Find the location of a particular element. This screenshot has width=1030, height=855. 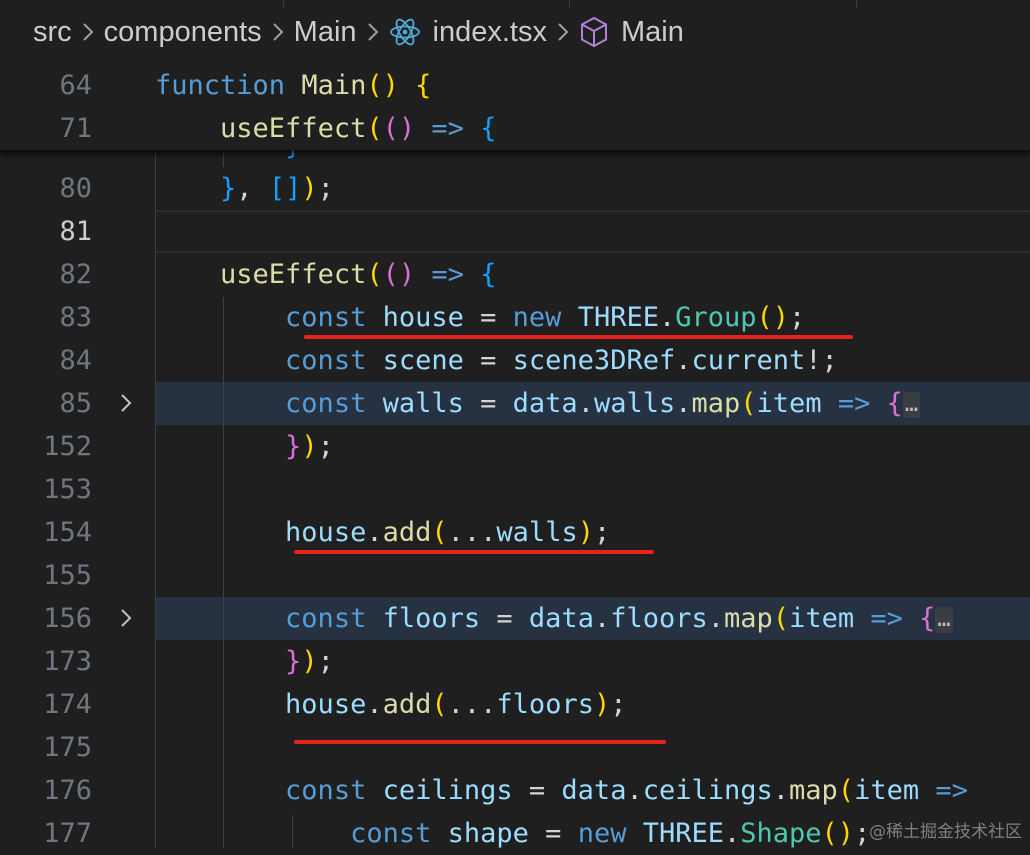

code-token: floors is located at coordinates (545, 704).